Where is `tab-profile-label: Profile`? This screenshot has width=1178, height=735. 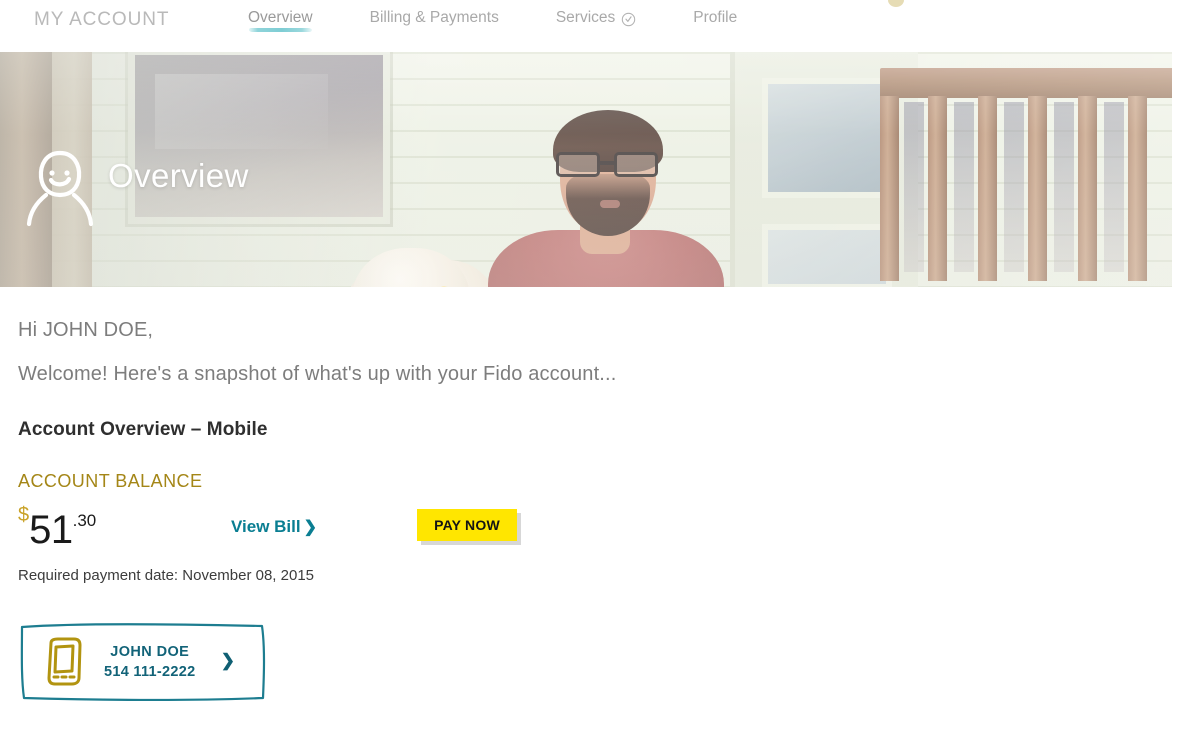 tab-profile-label: Profile is located at coordinates (715, 17).